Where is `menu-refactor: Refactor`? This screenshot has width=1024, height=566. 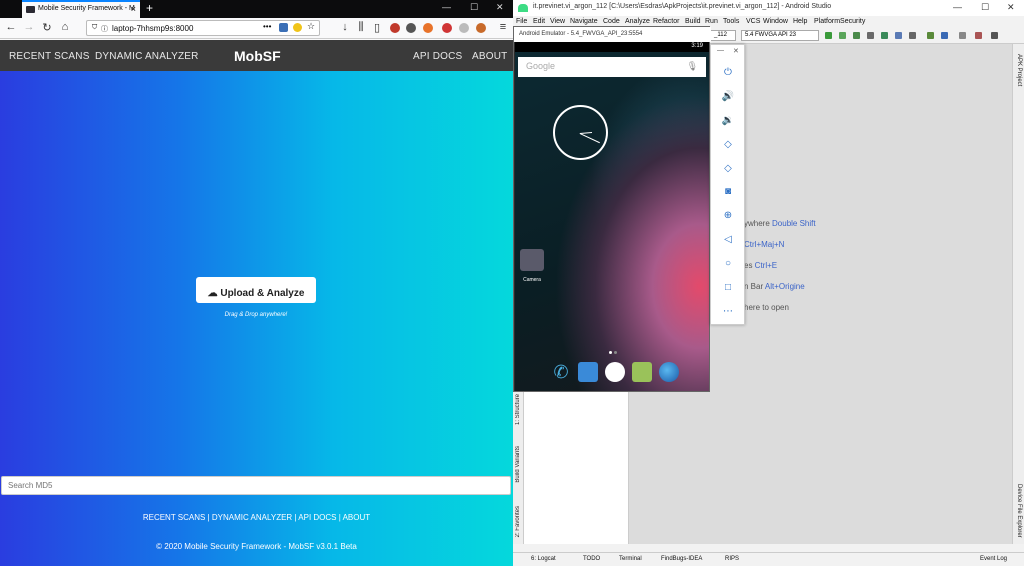
menu-refactor: Refactor is located at coordinates (666, 21).